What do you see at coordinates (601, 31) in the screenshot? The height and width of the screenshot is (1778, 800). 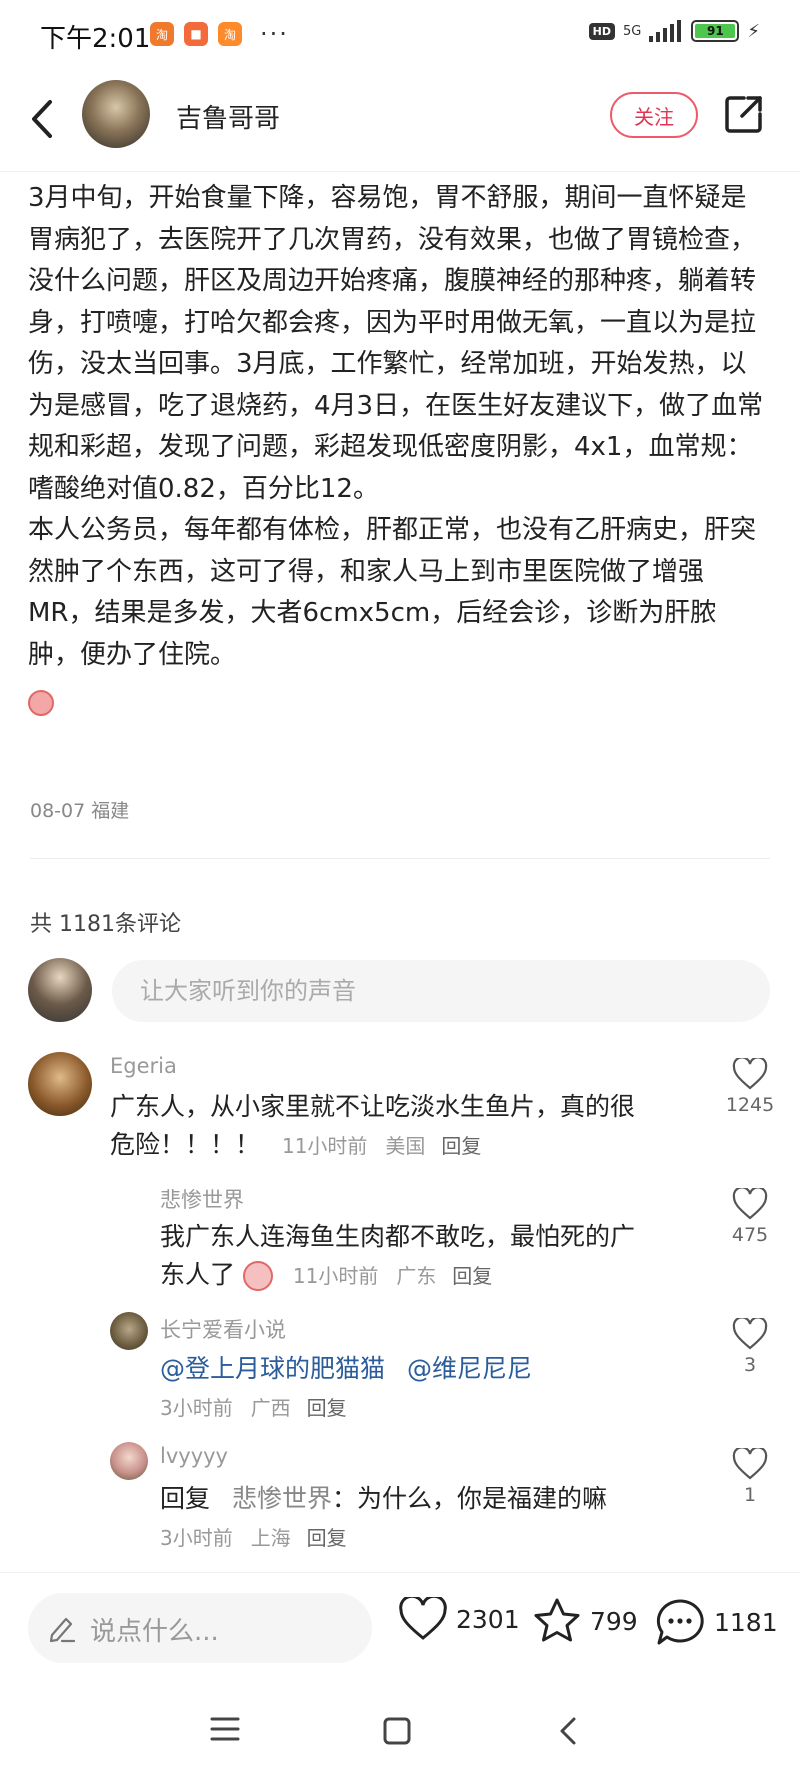 I see `hd-icon: HD` at bounding box center [601, 31].